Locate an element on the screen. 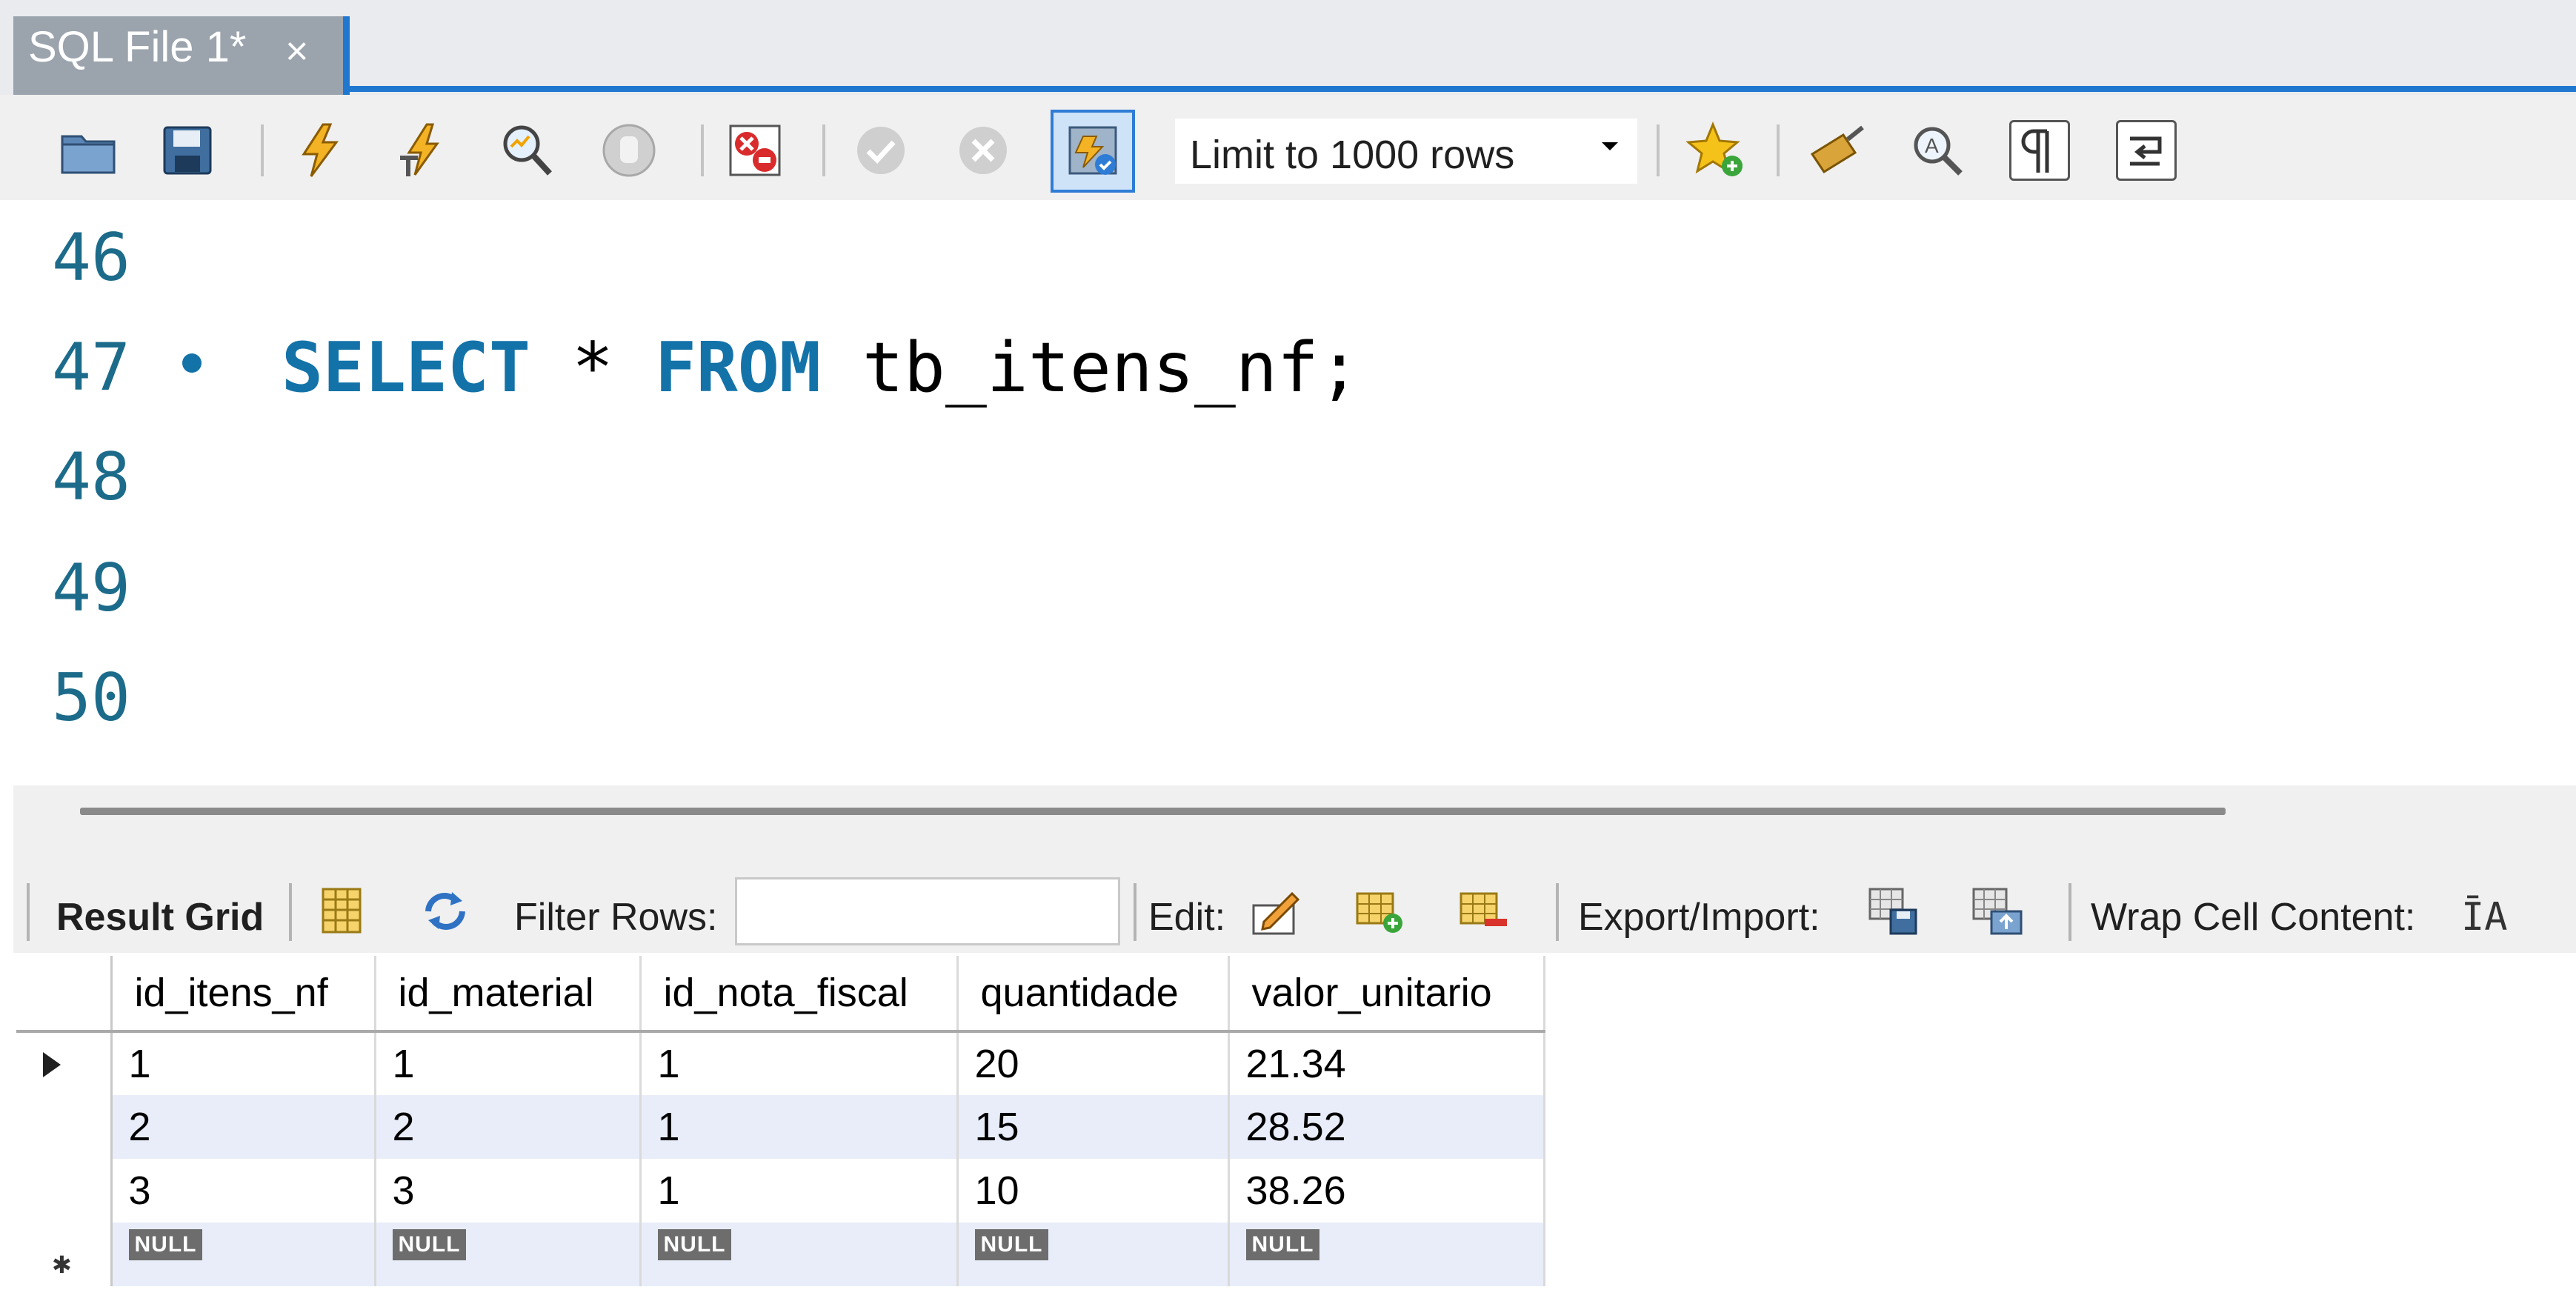  table-cell: 21.34 is located at coordinates (1386, 1063).